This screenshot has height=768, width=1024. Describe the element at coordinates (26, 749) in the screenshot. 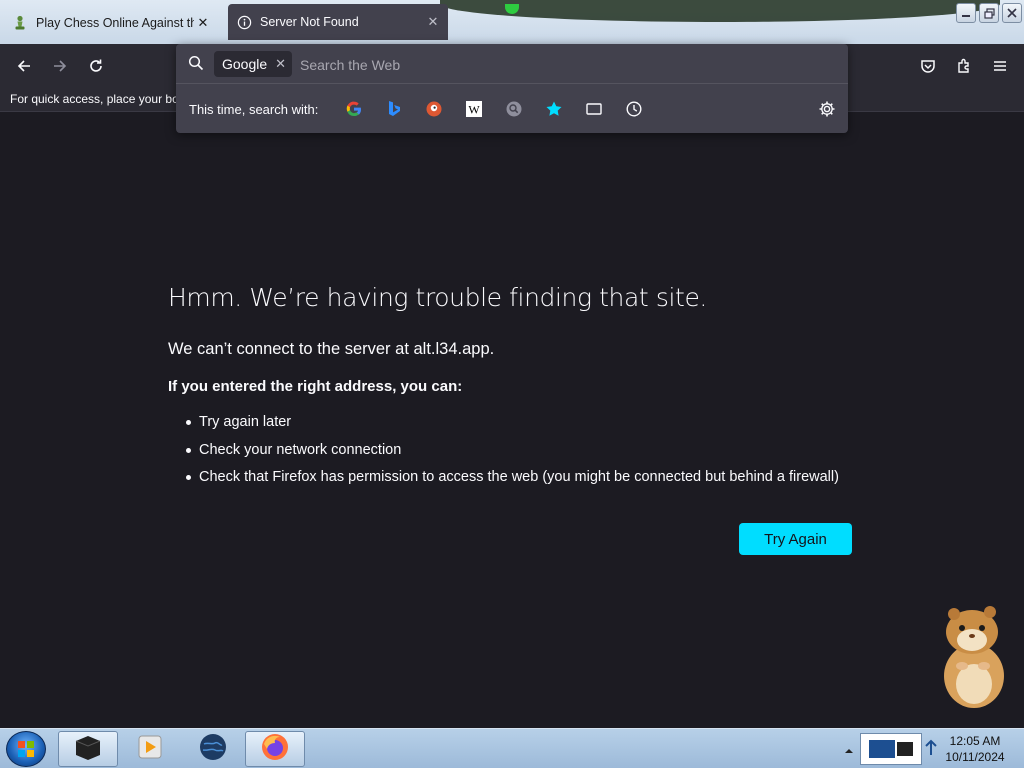

I see `start-button` at that location.